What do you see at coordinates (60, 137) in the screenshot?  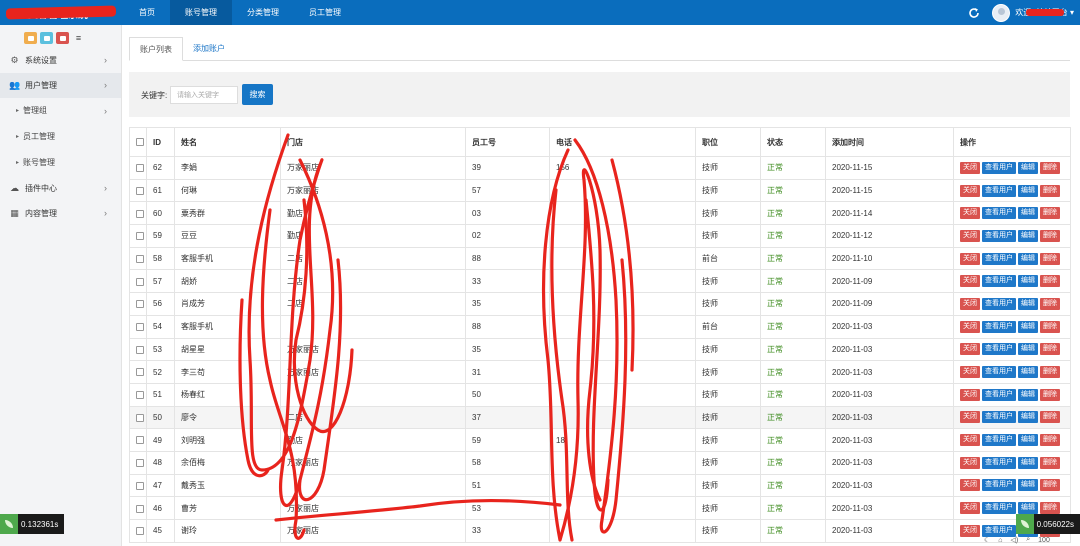 I see `sidebar-item-employee-management: ▸ 员工管理` at bounding box center [60, 137].